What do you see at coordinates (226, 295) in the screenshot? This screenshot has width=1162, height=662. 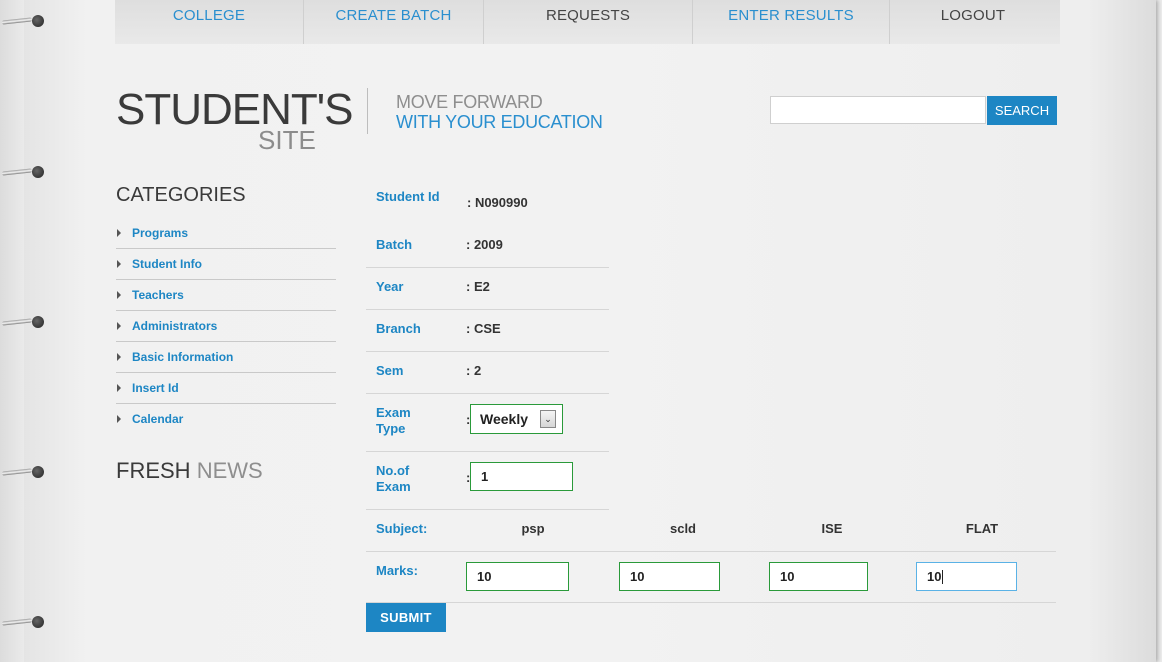 I see `category-teachers: Teachers` at bounding box center [226, 295].